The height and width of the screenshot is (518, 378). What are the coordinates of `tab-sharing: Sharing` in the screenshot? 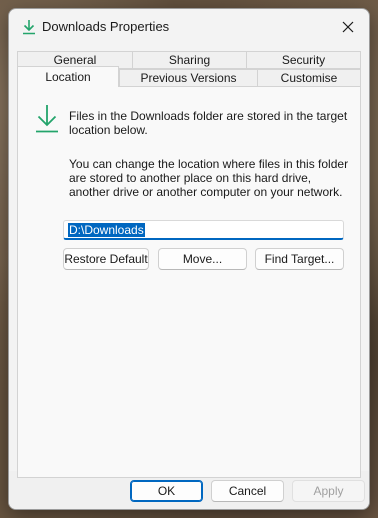 It's located at (189, 60).